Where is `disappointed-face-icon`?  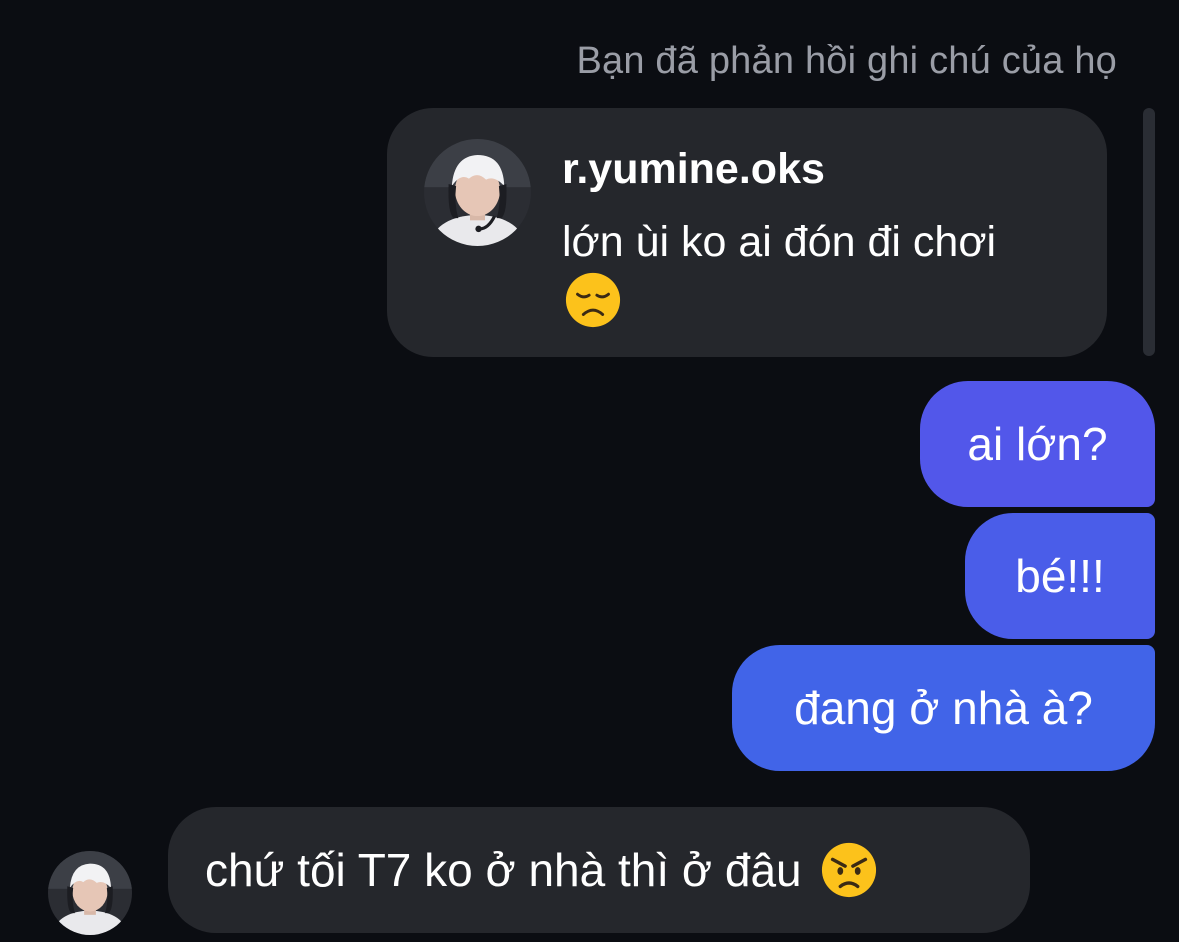
disappointed-face-icon is located at coordinates (593, 300).